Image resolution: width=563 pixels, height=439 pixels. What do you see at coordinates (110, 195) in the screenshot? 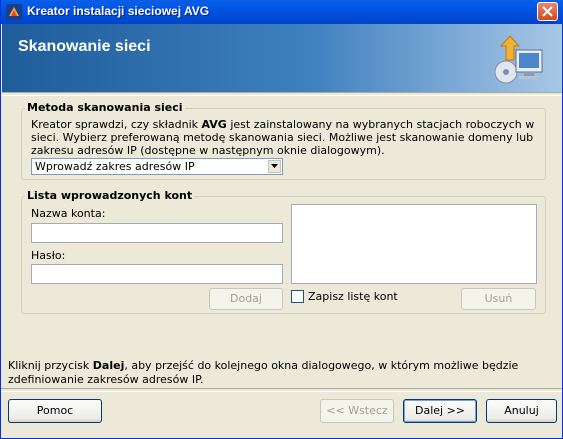
I see `accounts-legend: Lista wprowadzonych kont` at bounding box center [110, 195].